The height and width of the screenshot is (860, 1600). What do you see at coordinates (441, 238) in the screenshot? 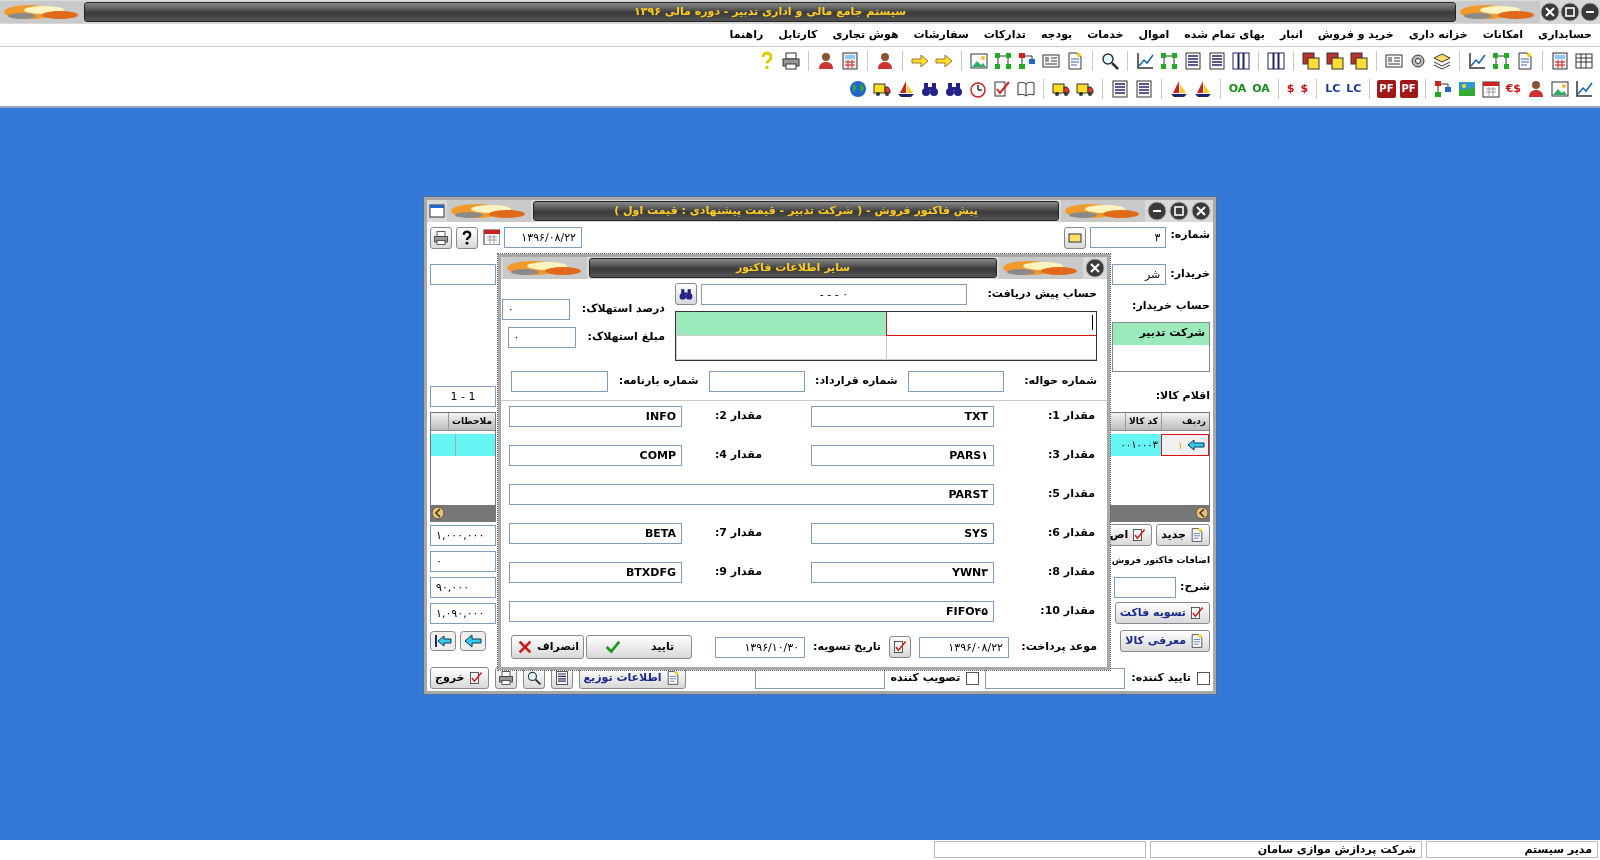
I see `print-button` at bounding box center [441, 238].